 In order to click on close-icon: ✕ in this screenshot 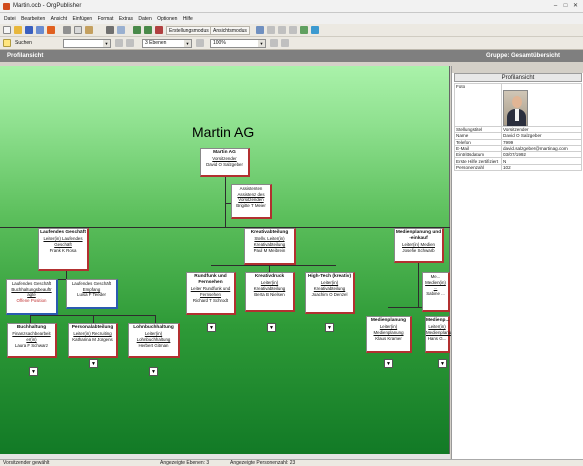, I will do `click(575, 6)`.